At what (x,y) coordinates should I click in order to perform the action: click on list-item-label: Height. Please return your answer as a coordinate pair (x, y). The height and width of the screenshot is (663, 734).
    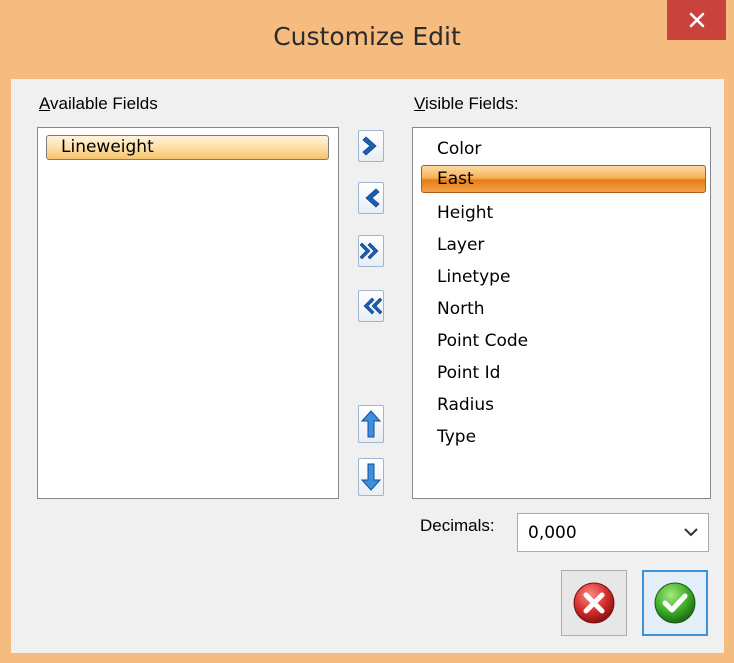
    Looking at the image, I should click on (465, 213).